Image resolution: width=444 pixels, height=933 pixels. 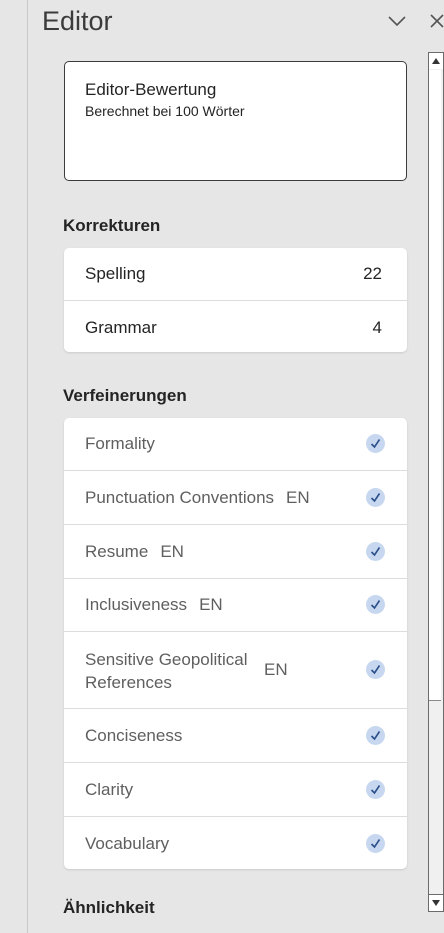 I want to click on correction-row-grammar: Grammar 4, so click(x=235, y=326).